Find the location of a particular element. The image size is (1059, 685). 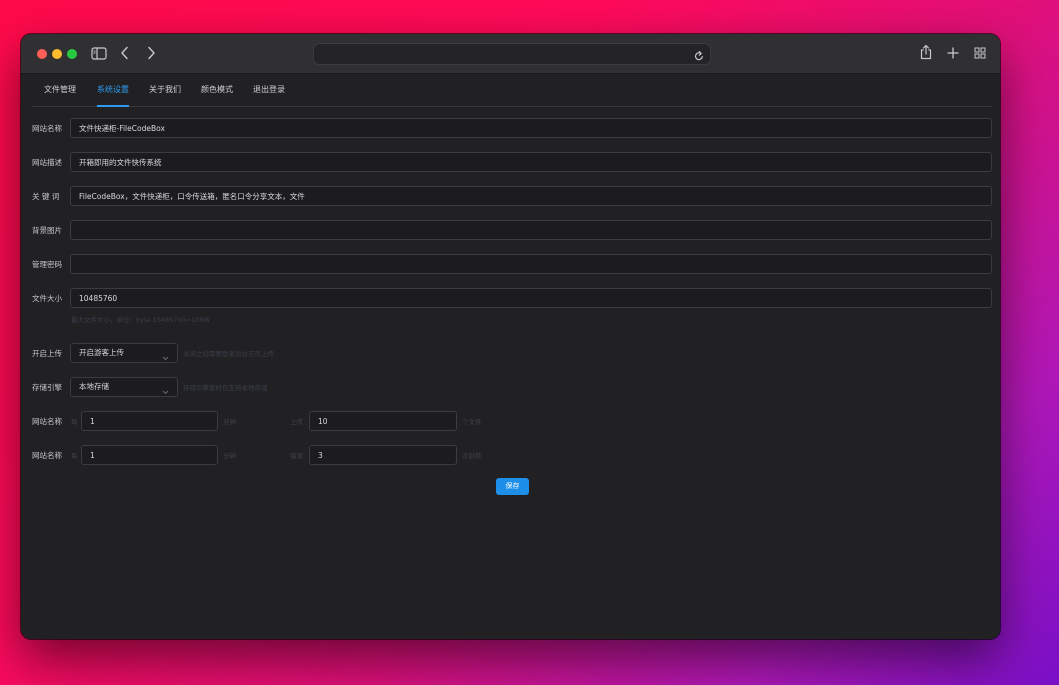

upload-limit-count-input is located at coordinates (383, 421).